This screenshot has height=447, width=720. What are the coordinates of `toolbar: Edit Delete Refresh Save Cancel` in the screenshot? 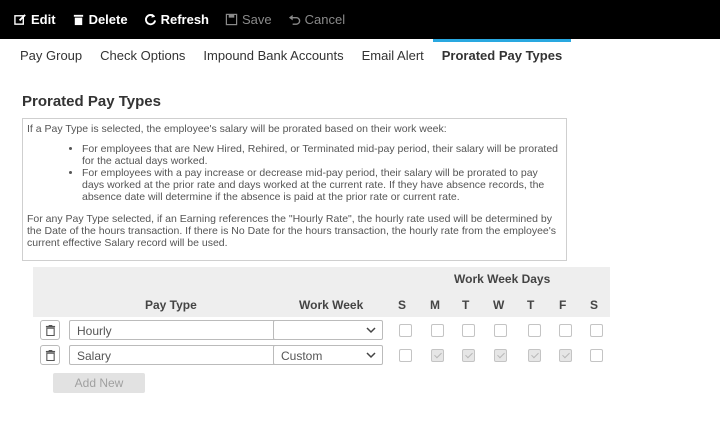 It's located at (360, 19).